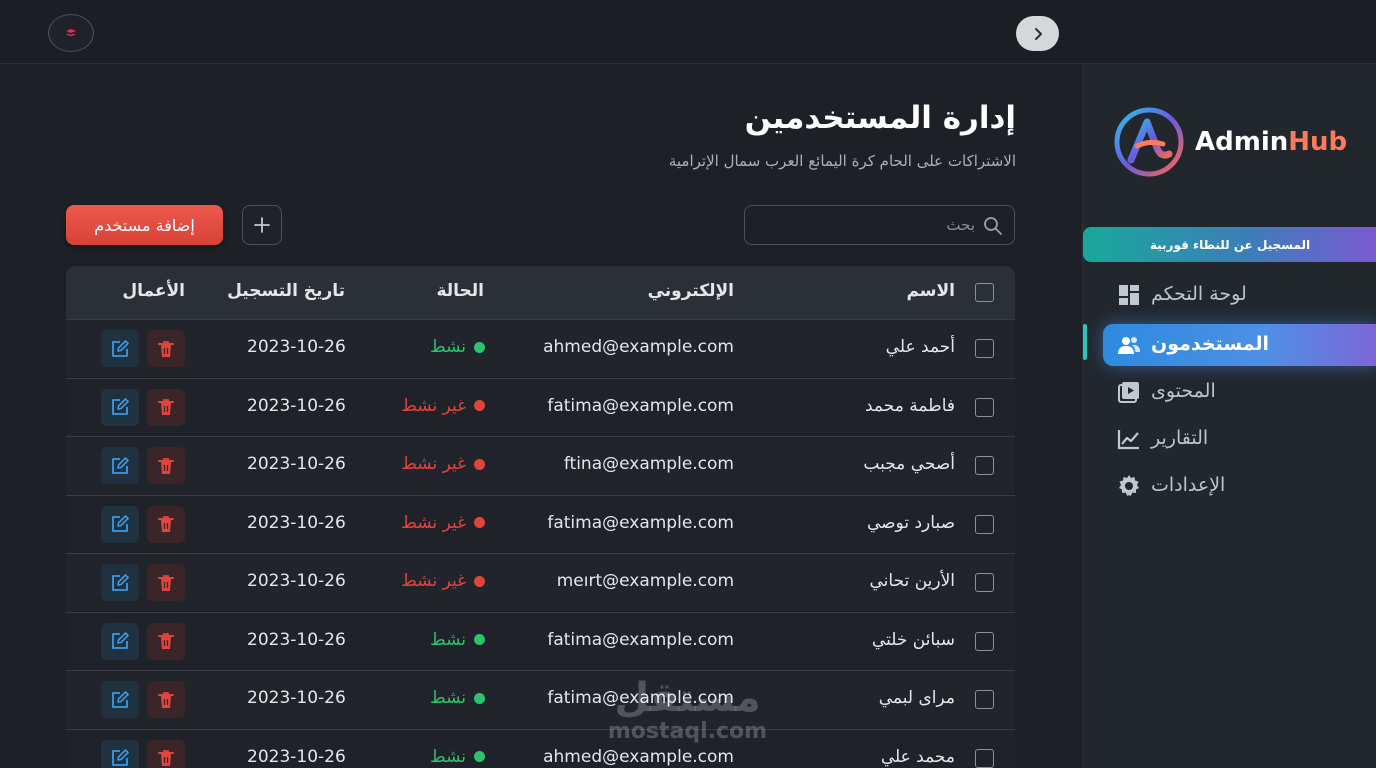  Describe the element at coordinates (917, 756) in the screenshot. I see `user-name: محمد علي` at that location.